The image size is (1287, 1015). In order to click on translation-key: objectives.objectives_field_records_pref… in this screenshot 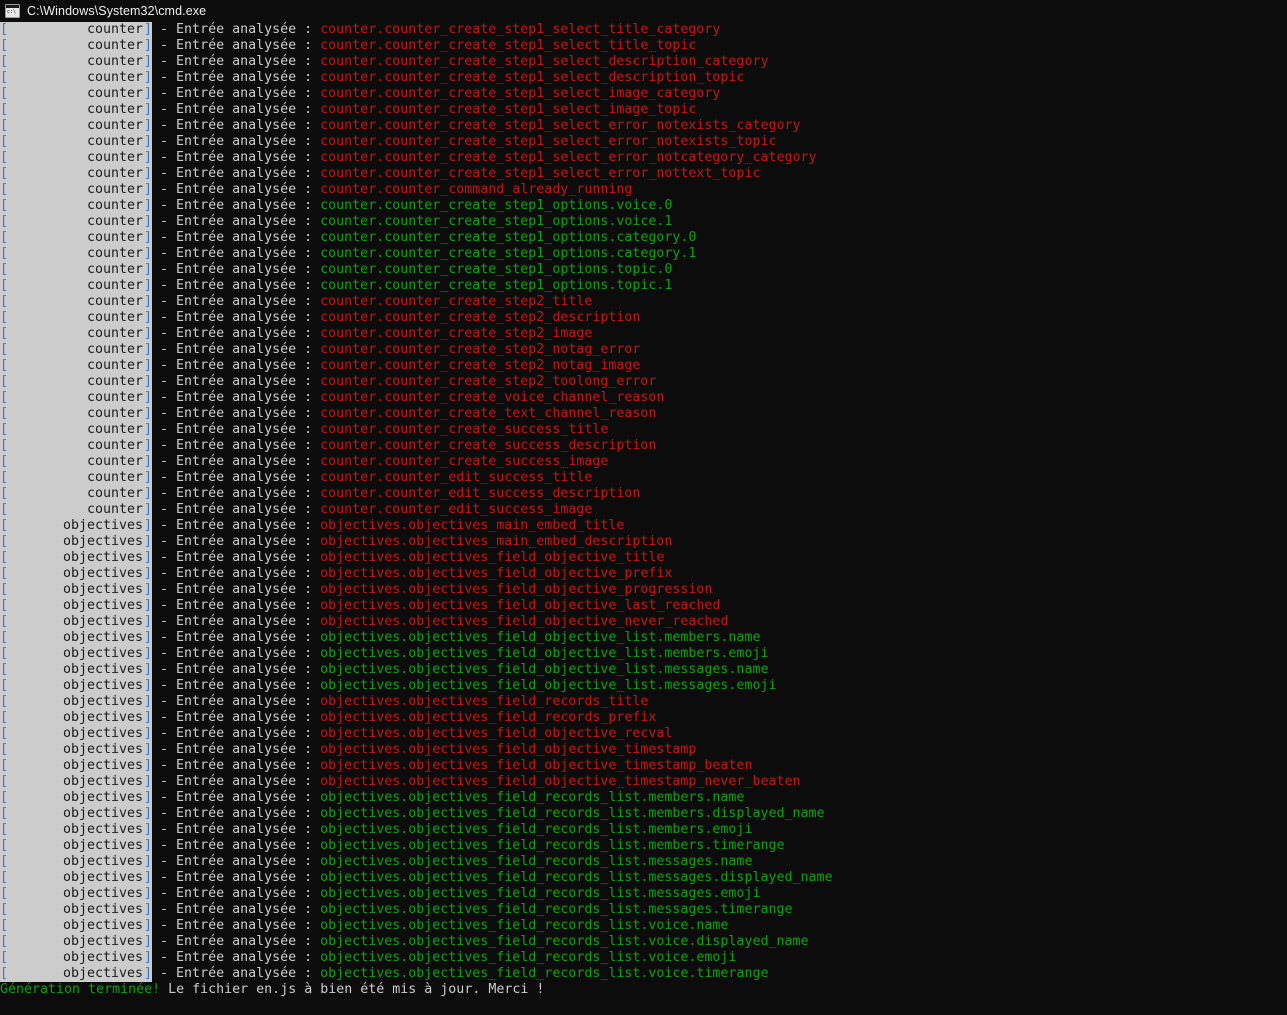, I will do `click(488, 717)`.